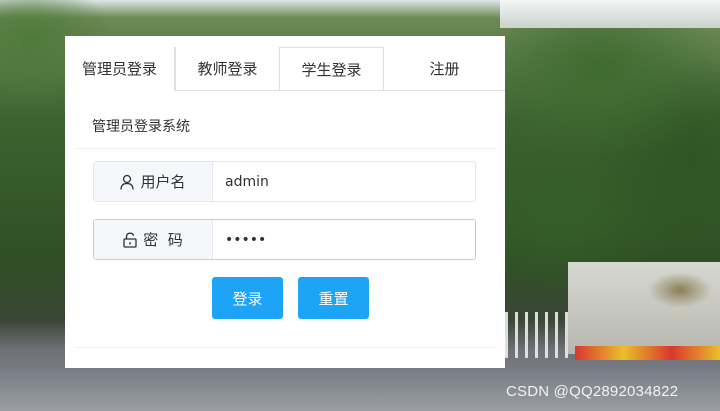 Image resolution: width=720 pixels, height=411 pixels. What do you see at coordinates (444, 69) in the screenshot?
I see `tab-register: 注册` at bounding box center [444, 69].